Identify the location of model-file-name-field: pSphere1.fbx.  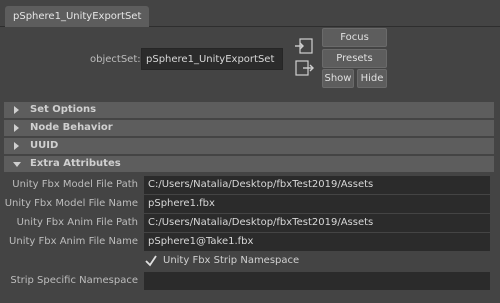
(317, 204).